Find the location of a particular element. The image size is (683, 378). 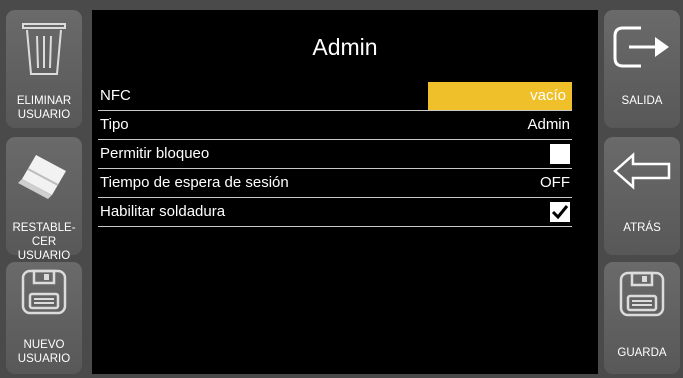

new-user-label: NUEVO USUARIO is located at coordinates (44, 352).